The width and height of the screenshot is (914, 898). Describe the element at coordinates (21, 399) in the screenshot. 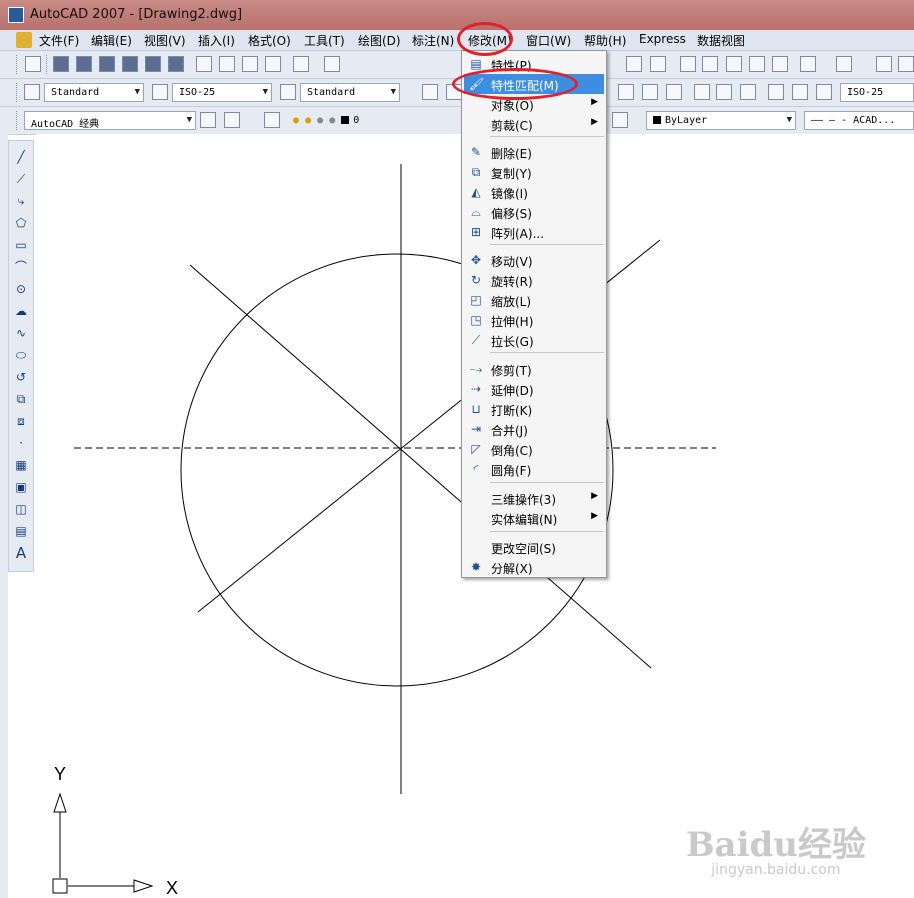

I see `insert-block-icon: ⧉` at that location.